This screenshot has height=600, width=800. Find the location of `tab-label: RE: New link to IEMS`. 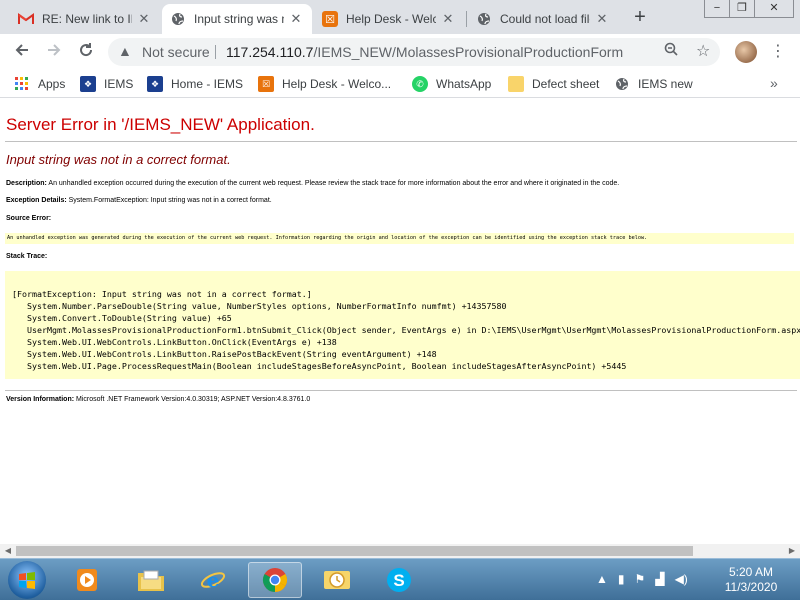

tab-label: RE: New link to IEMS is located at coordinates (87, 19).